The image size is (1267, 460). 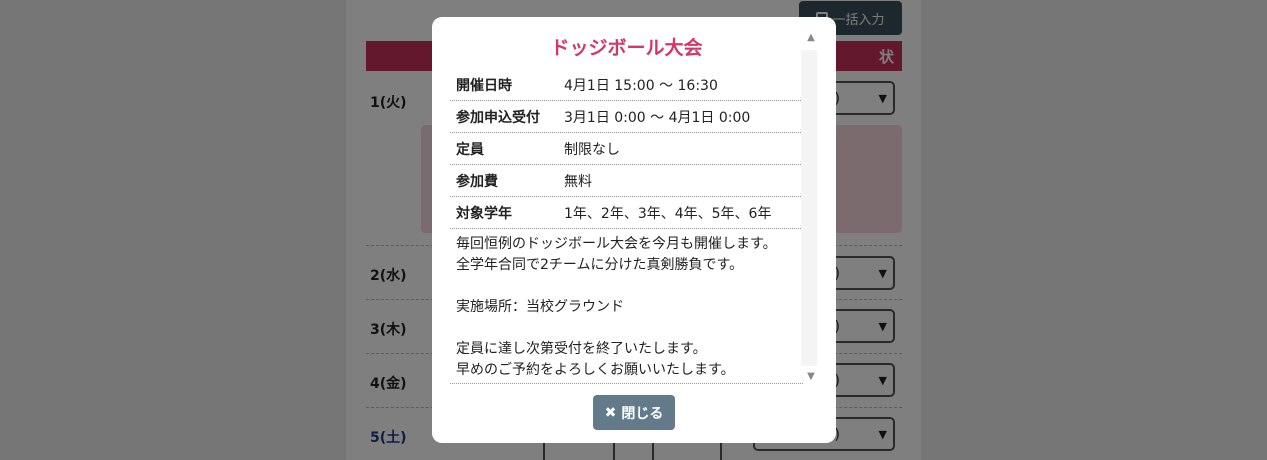 What do you see at coordinates (498, 117) in the screenshot?
I see `info-label: 参加申込受付` at bounding box center [498, 117].